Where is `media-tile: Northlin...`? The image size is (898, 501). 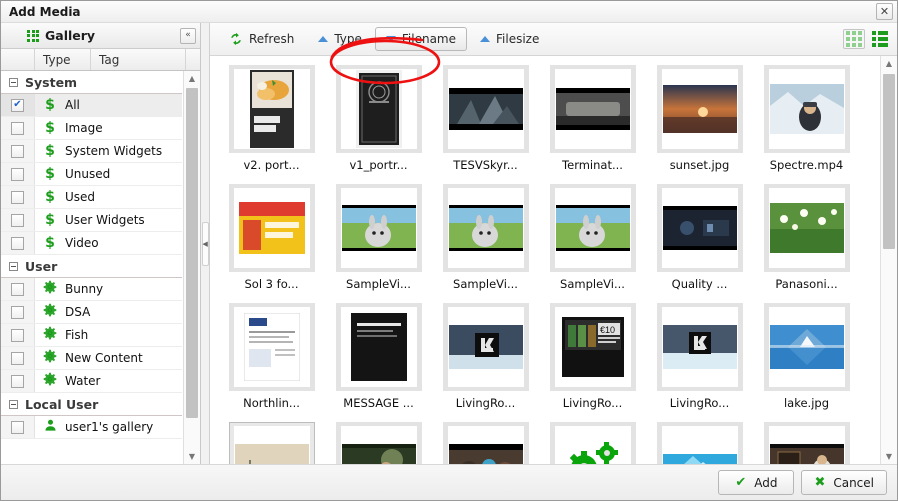 media-tile: Northlin... is located at coordinates (271, 359).